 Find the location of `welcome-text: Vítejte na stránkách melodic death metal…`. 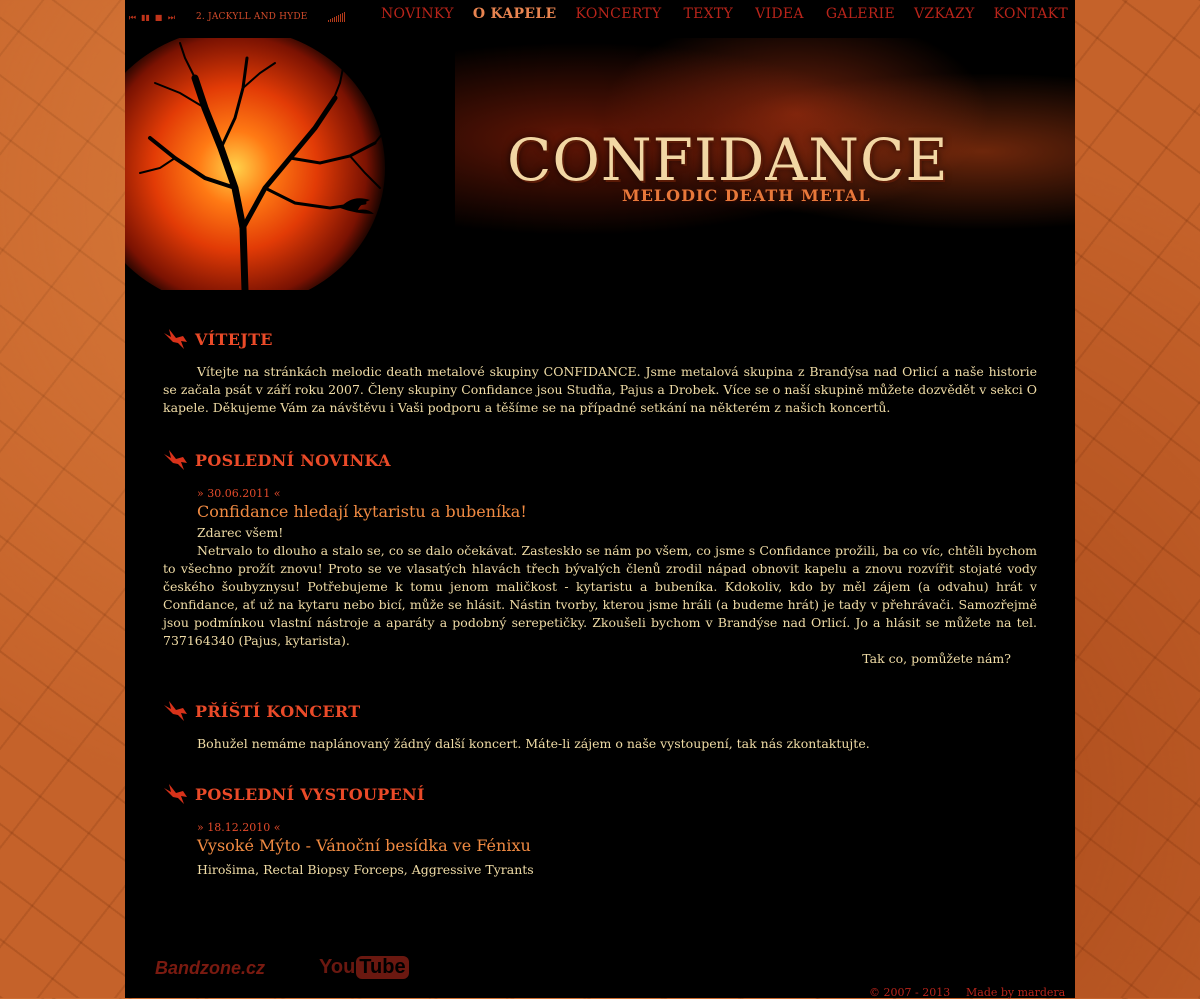

welcome-text: Vítejte na stránkách melodic death metal… is located at coordinates (600, 389).